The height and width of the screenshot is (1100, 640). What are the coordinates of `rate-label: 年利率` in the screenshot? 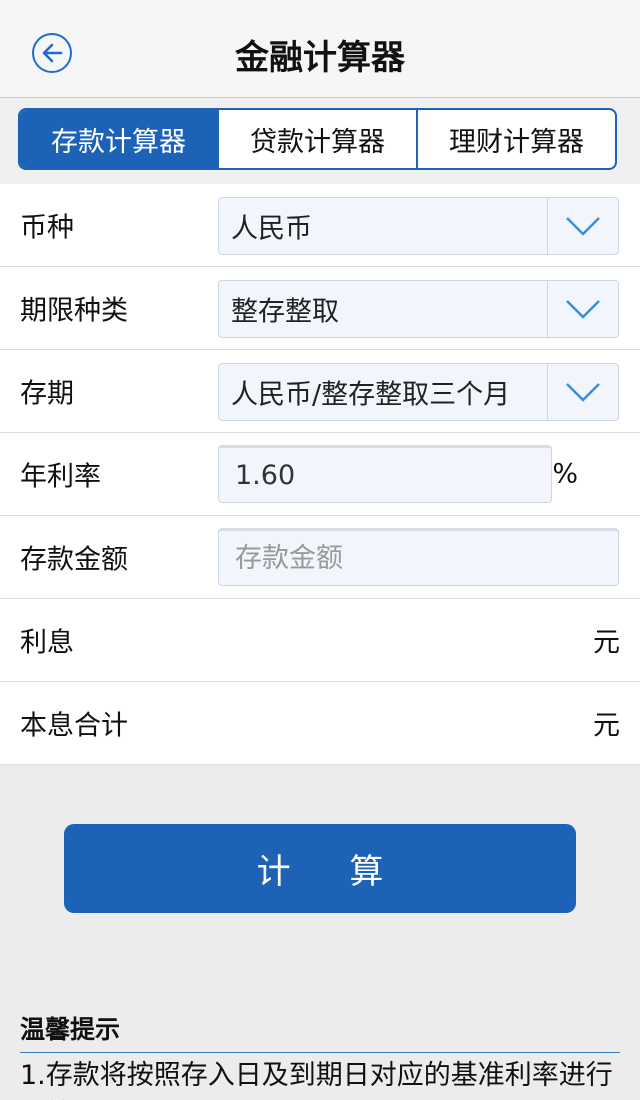 It's located at (60, 477).